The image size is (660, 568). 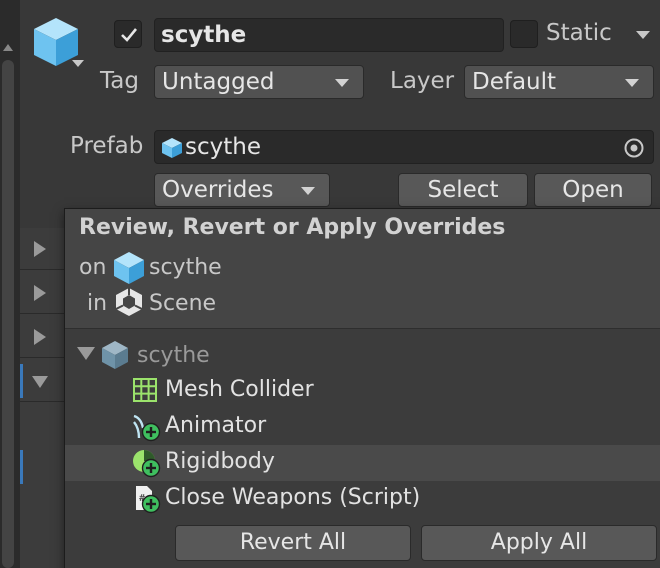 I want to click on in-label: in, so click(x=97, y=303).